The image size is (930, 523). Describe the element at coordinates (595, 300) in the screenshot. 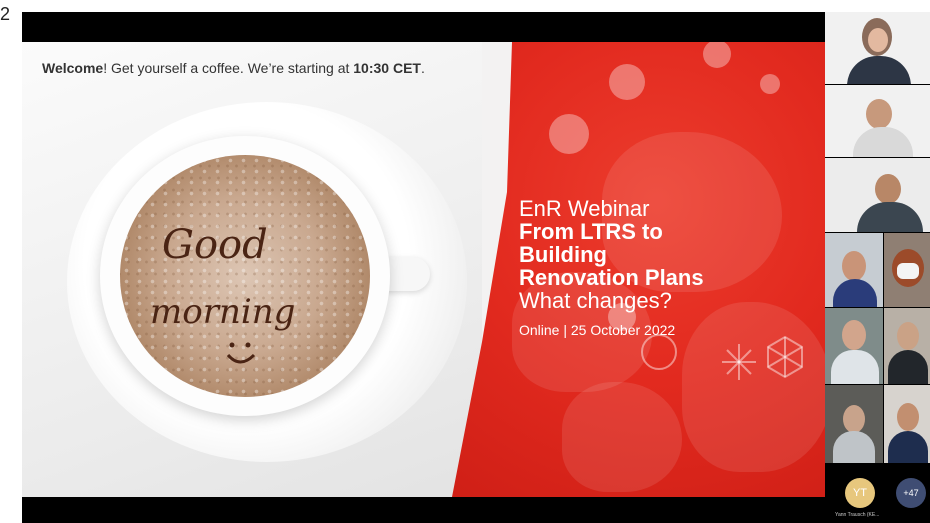

I see `title-line-5: What changes?` at that location.